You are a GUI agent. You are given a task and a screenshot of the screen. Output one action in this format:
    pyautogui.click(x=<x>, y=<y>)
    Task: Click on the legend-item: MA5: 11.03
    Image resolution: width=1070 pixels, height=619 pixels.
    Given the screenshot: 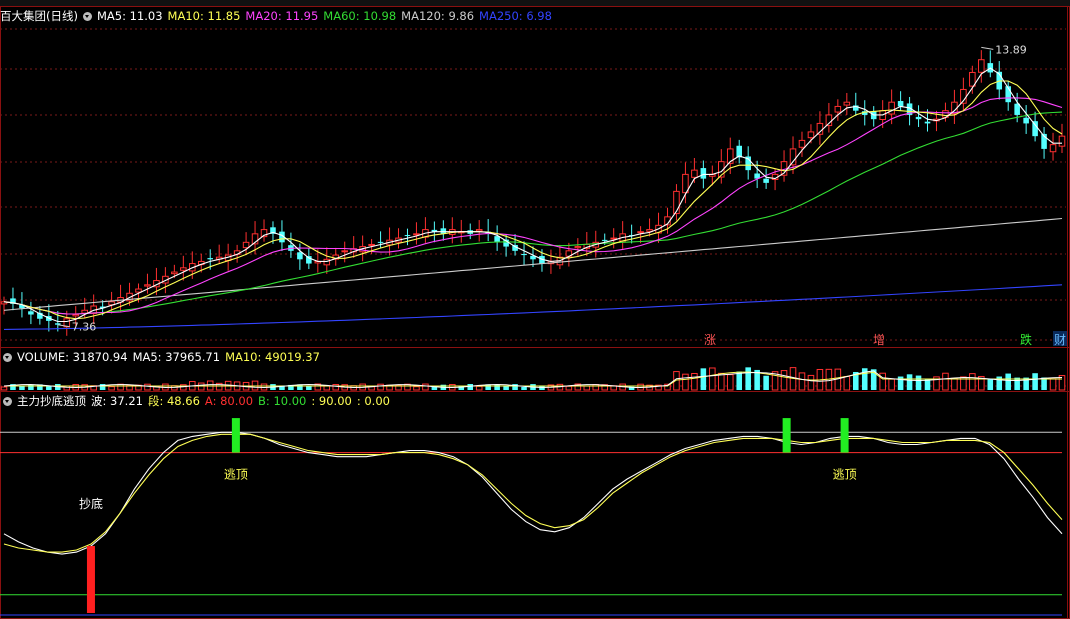 What is the action you would take?
    pyautogui.click(x=129, y=16)
    